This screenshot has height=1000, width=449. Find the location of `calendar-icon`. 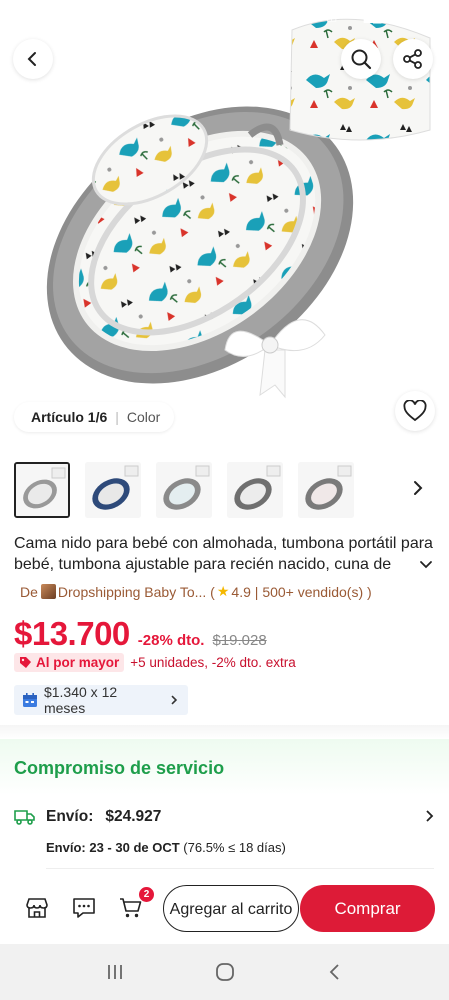

calendar-icon is located at coordinates (29, 700).